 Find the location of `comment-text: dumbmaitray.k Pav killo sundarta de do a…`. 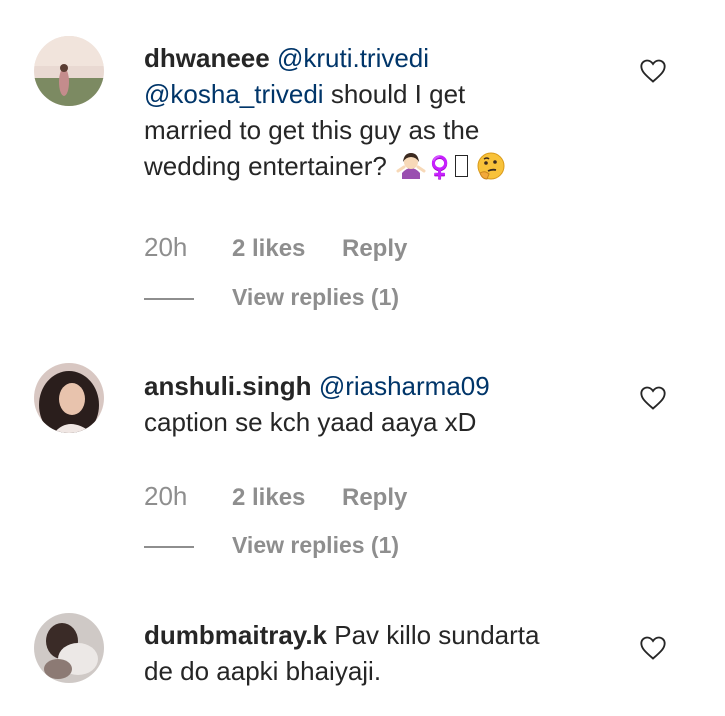

comment-text: dumbmaitray.k Pav killo sundarta de do a… is located at coordinates (369, 653).